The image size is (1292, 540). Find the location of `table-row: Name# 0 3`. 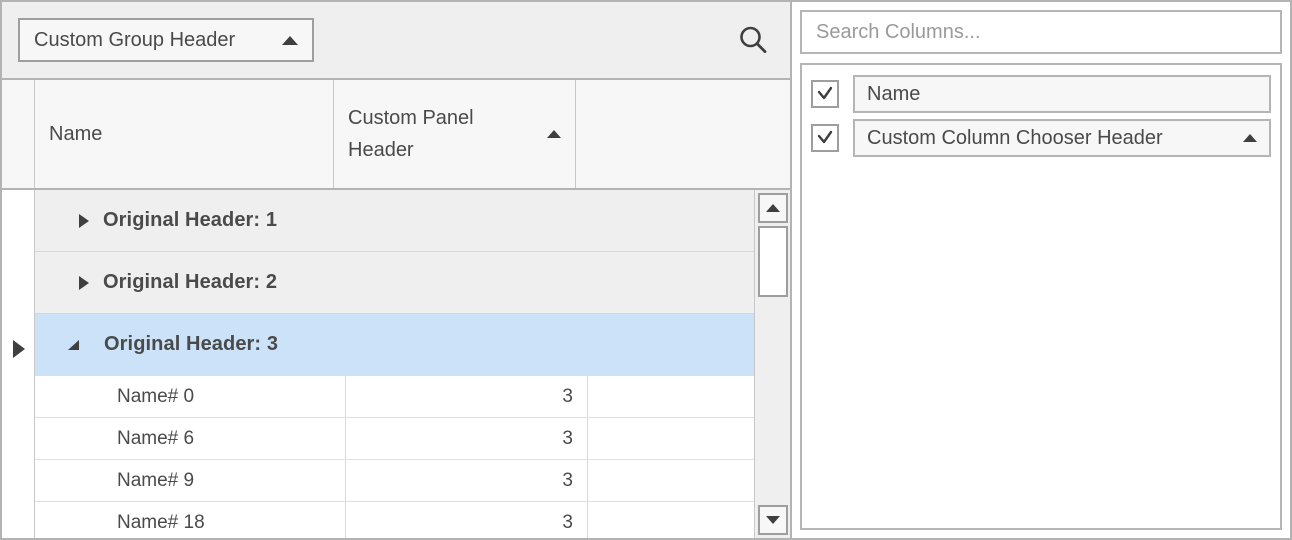

table-row: Name# 0 3 is located at coordinates (412, 397).